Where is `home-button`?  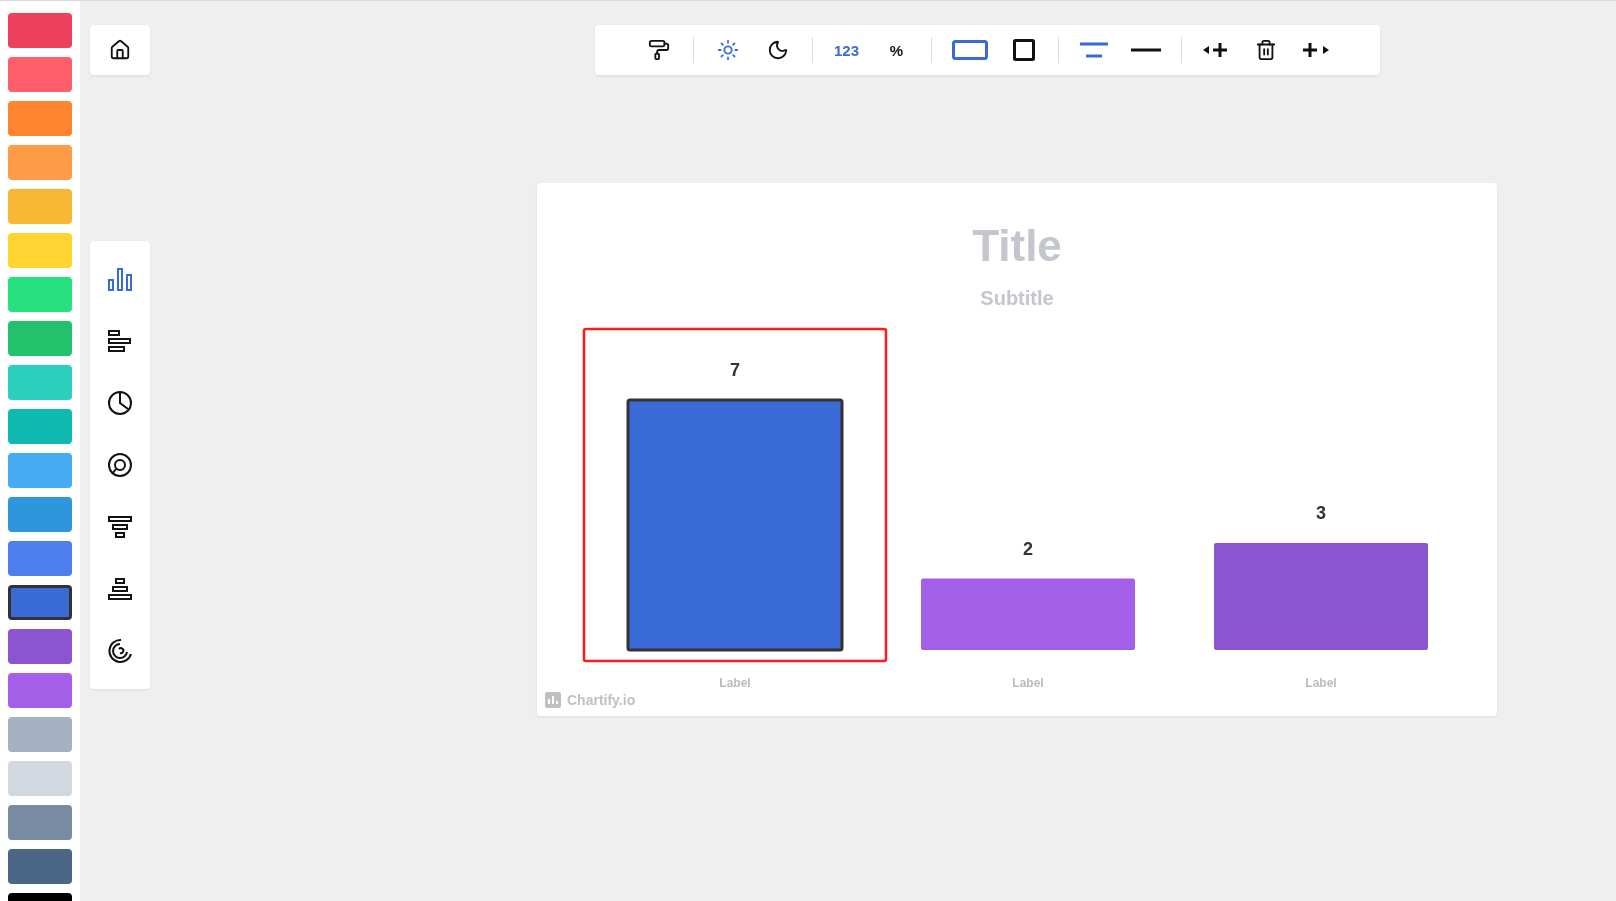
home-button is located at coordinates (120, 50).